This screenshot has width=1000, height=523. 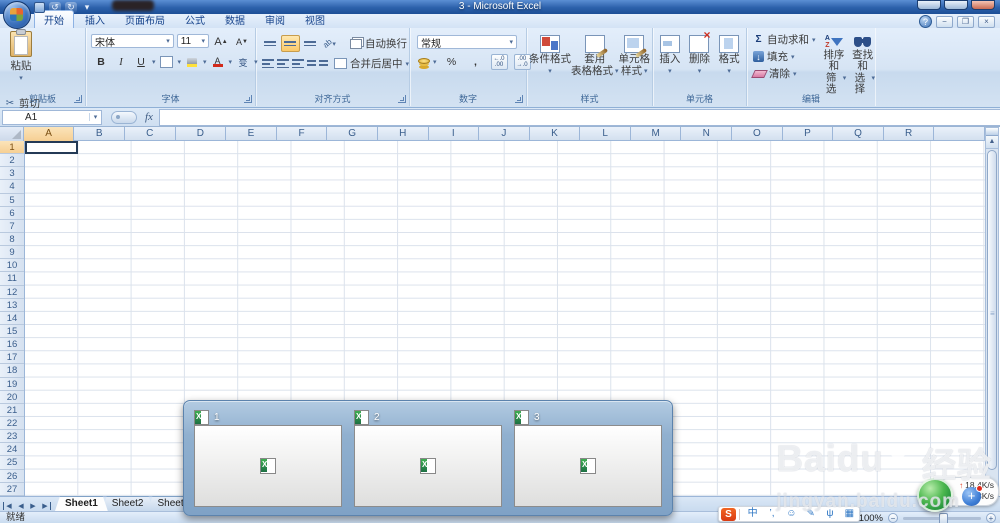 What do you see at coordinates (12, 279) in the screenshot?
I see `row-header-11: 11` at bounding box center [12, 279].